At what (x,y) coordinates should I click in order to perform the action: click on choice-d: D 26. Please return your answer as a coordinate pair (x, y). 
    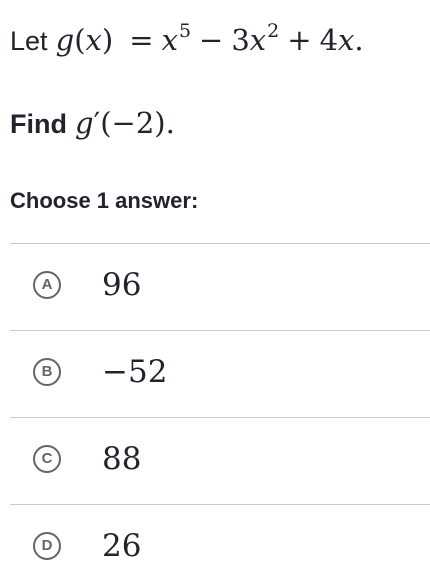
    Looking at the image, I should click on (220, 544).